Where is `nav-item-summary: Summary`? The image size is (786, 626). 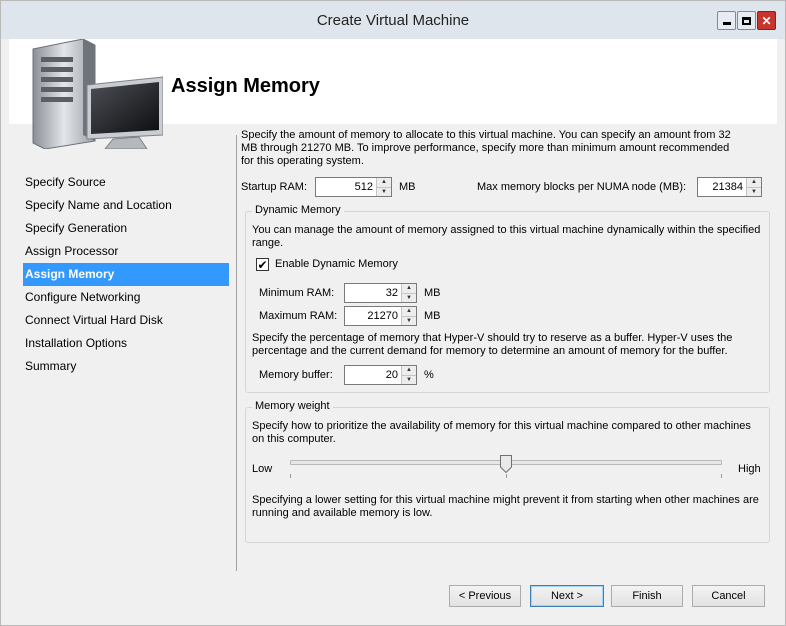 nav-item-summary: Summary is located at coordinates (126, 366).